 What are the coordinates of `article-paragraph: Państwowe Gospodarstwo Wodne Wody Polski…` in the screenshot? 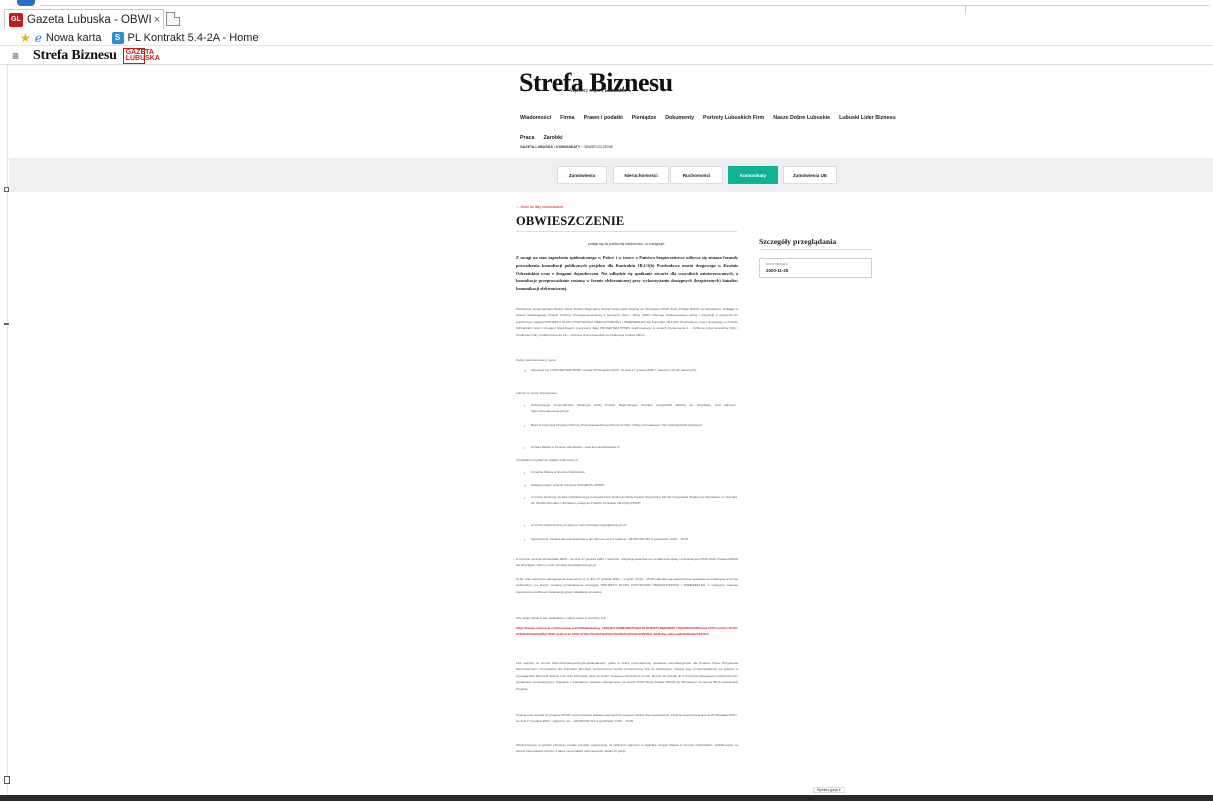 It's located at (627, 322).